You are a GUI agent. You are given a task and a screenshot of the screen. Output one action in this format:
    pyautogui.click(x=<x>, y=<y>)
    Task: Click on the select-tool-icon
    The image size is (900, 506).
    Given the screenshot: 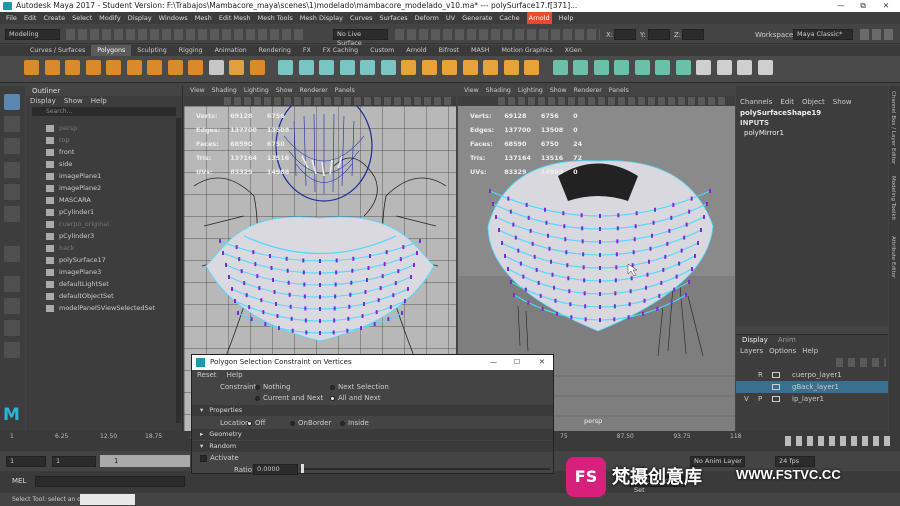 What is the action you would take?
    pyautogui.click(x=12, y=102)
    